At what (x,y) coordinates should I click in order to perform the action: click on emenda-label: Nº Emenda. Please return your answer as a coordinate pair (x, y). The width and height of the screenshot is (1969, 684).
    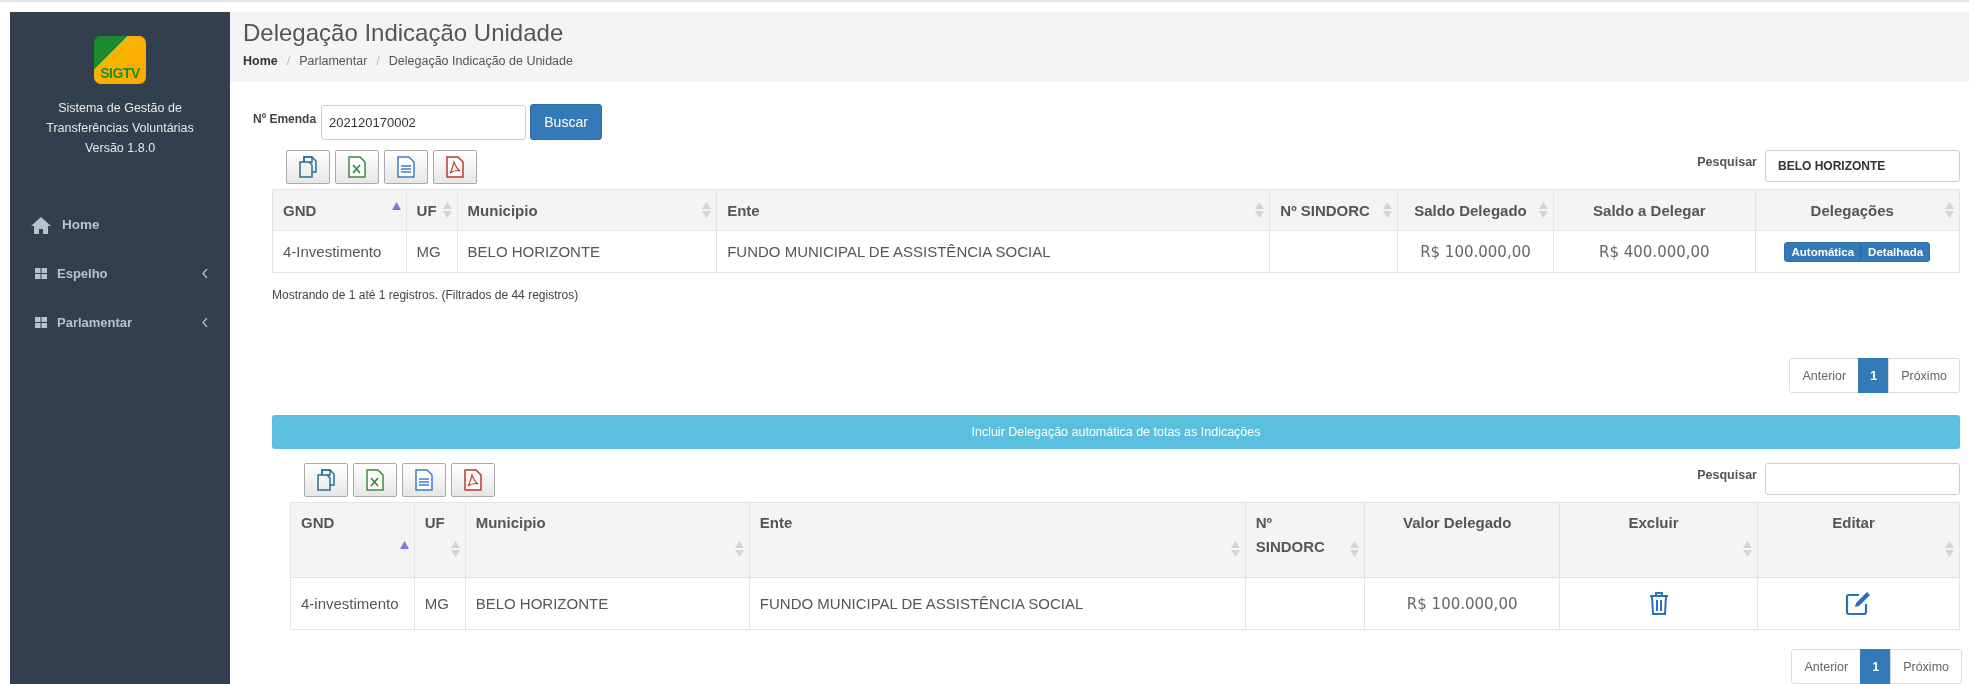
    Looking at the image, I should click on (285, 119).